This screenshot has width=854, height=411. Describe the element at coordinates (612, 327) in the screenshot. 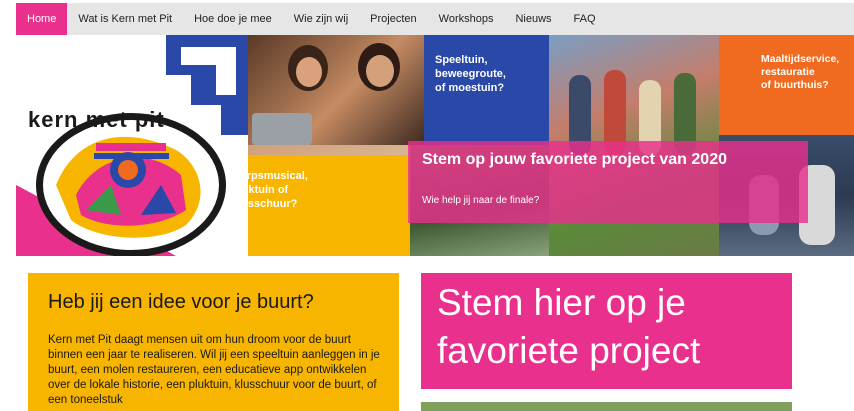

I see `vote-cta-title: Stem hier op je favoriete project` at that location.